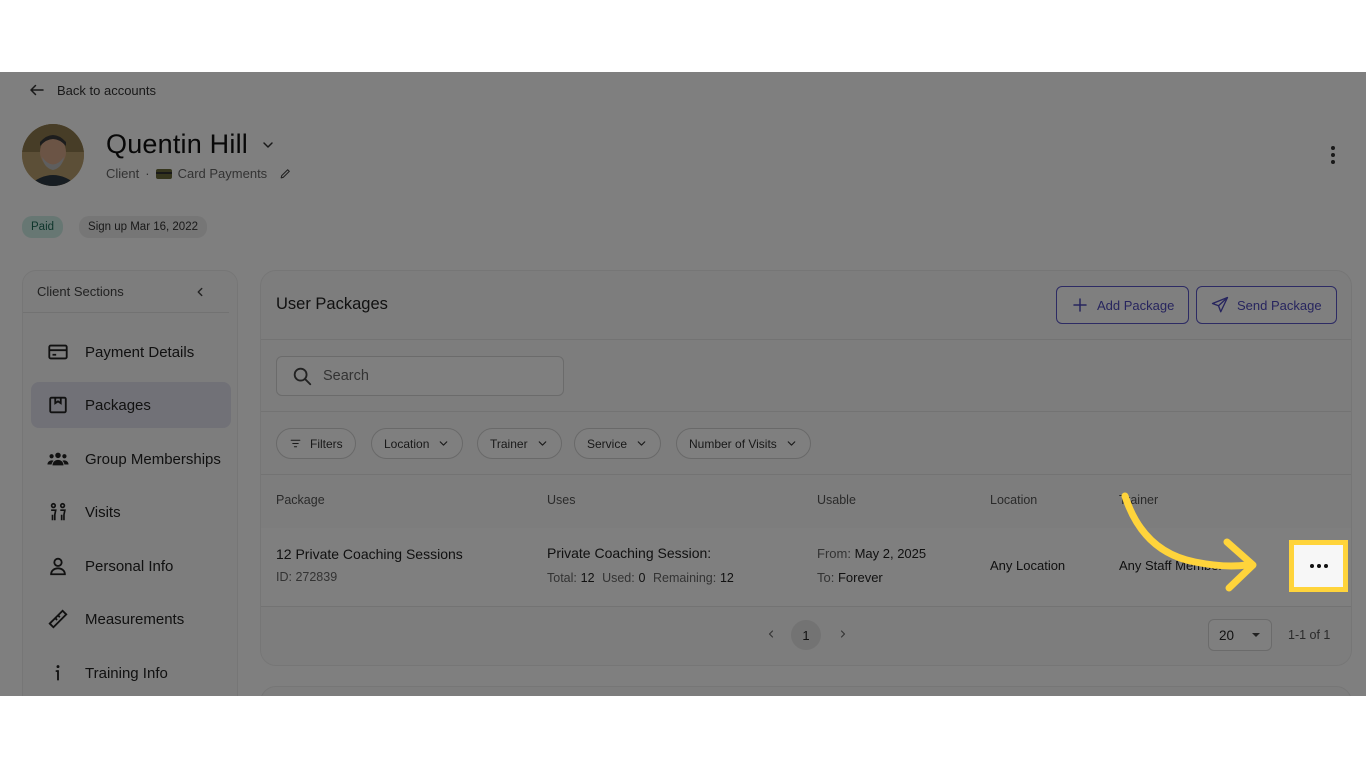  I want to click on more-options-icon, so click(1333, 155).